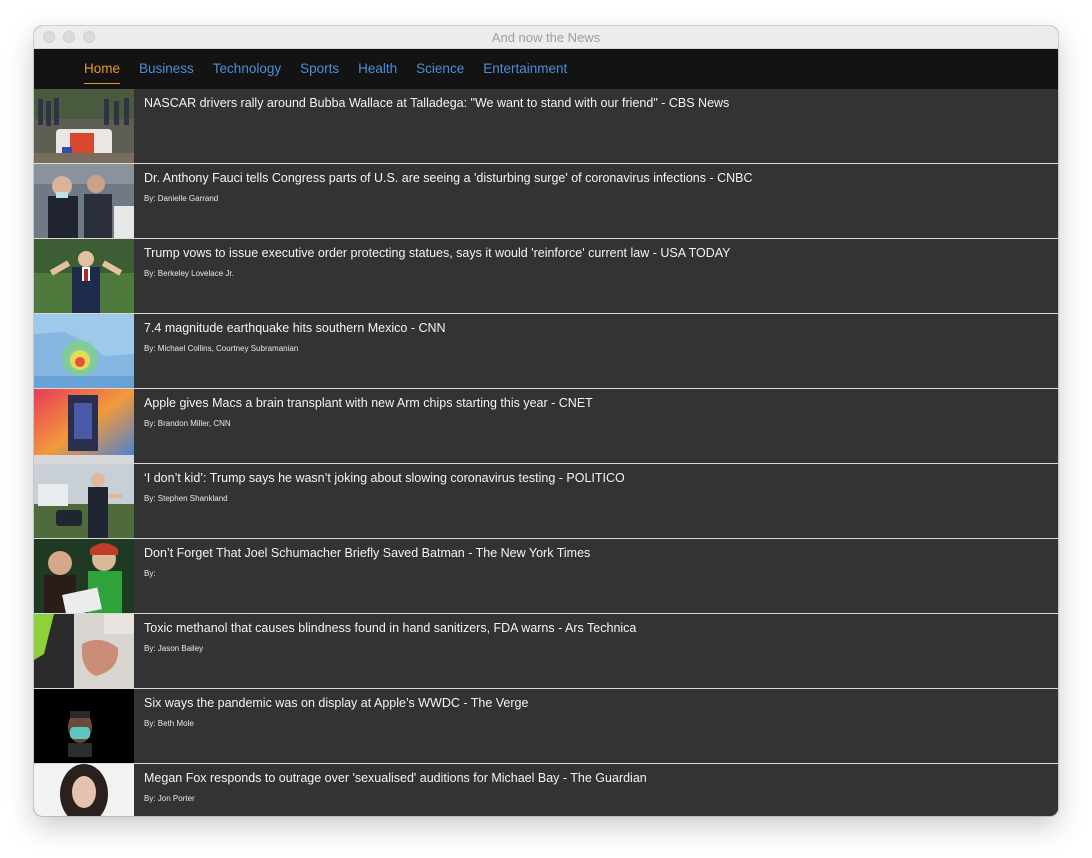  What do you see at coordinates (189, 273) in the screenshot?
I see `article-byline: By: Berkeley Lovelace Jr.` at bounding box center [189, 273].